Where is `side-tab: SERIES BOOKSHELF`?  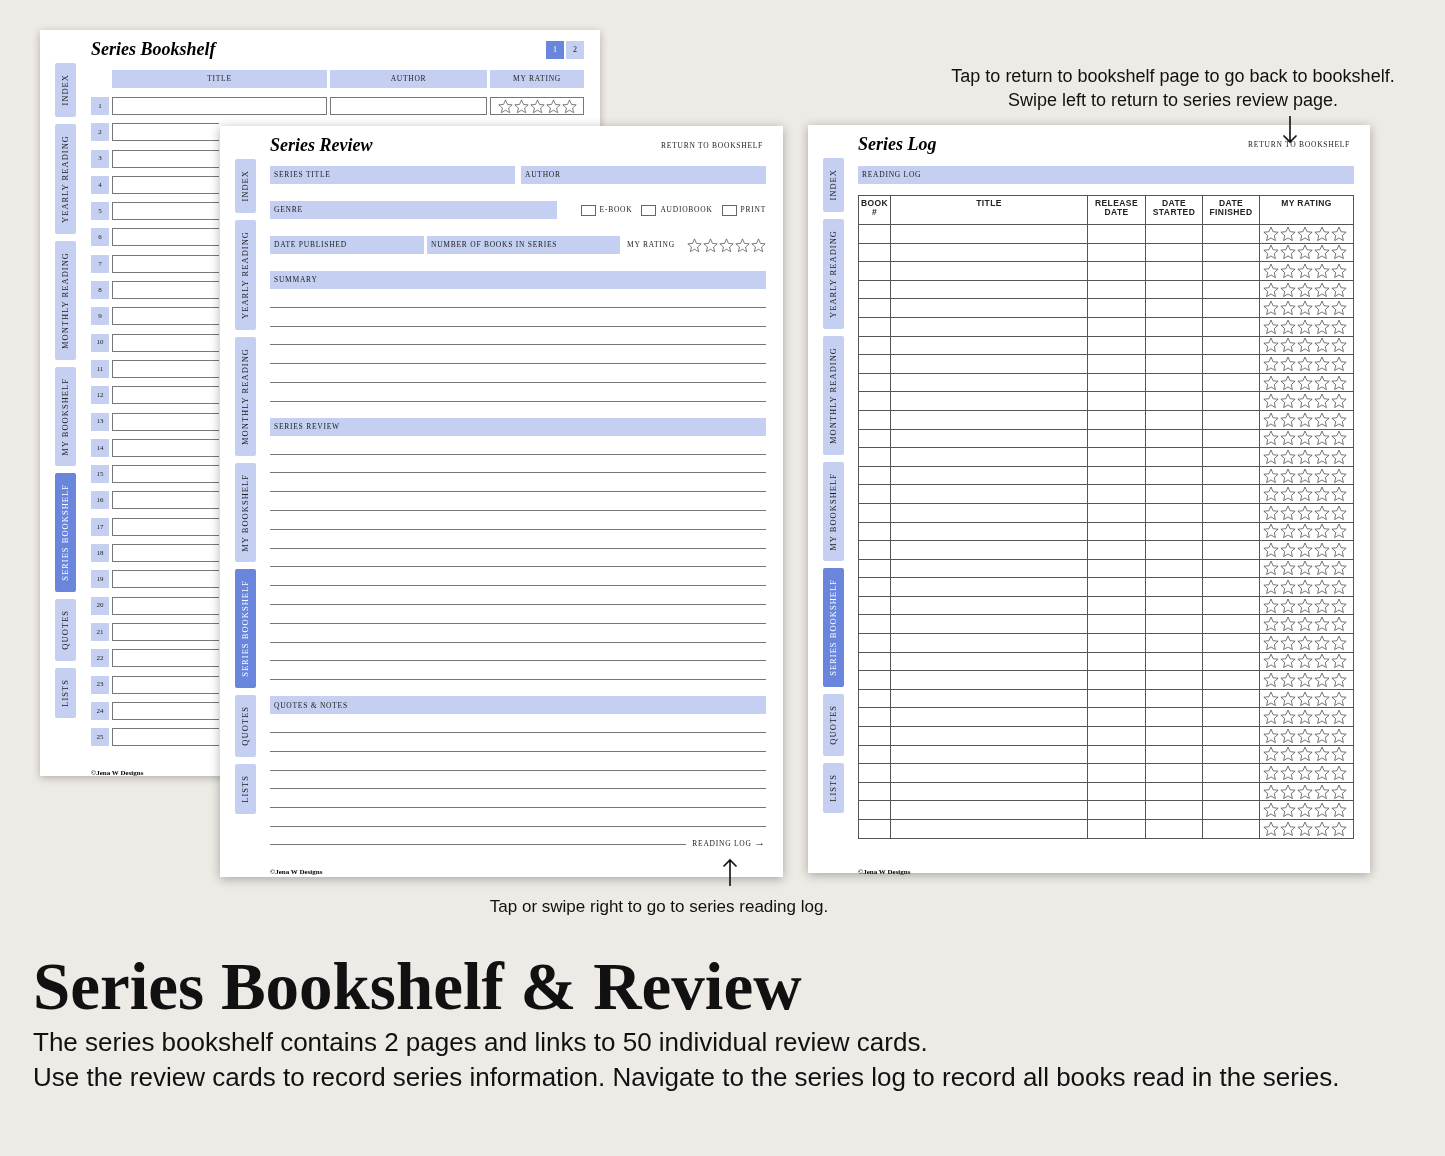
side-tab: SERIES BOOKSHELF is located at coordinates (833, 628).